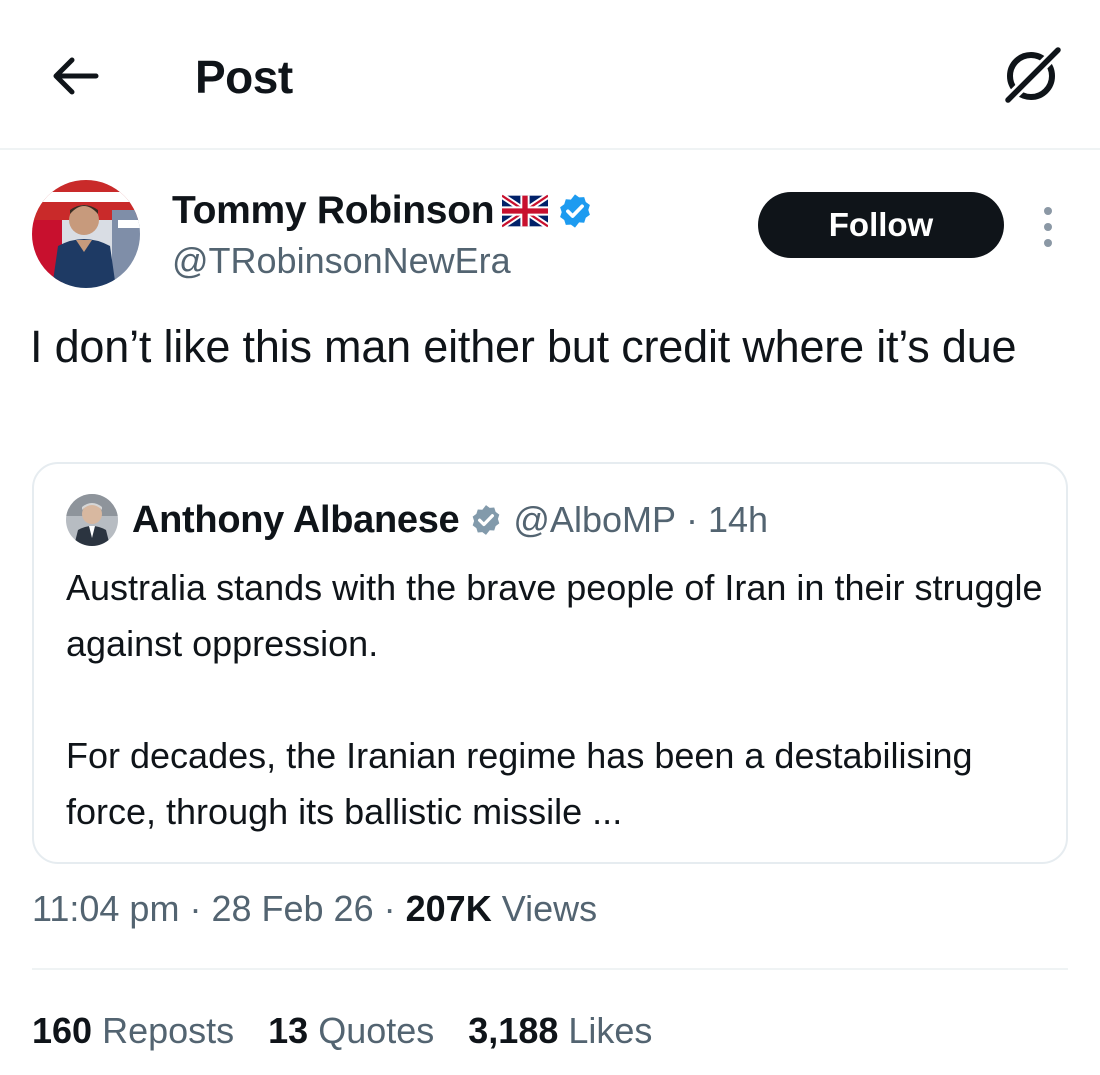  Describe the element at coordinates (486, 520) in the screenshot. I see `gray-verified-badge-icon` at that location.